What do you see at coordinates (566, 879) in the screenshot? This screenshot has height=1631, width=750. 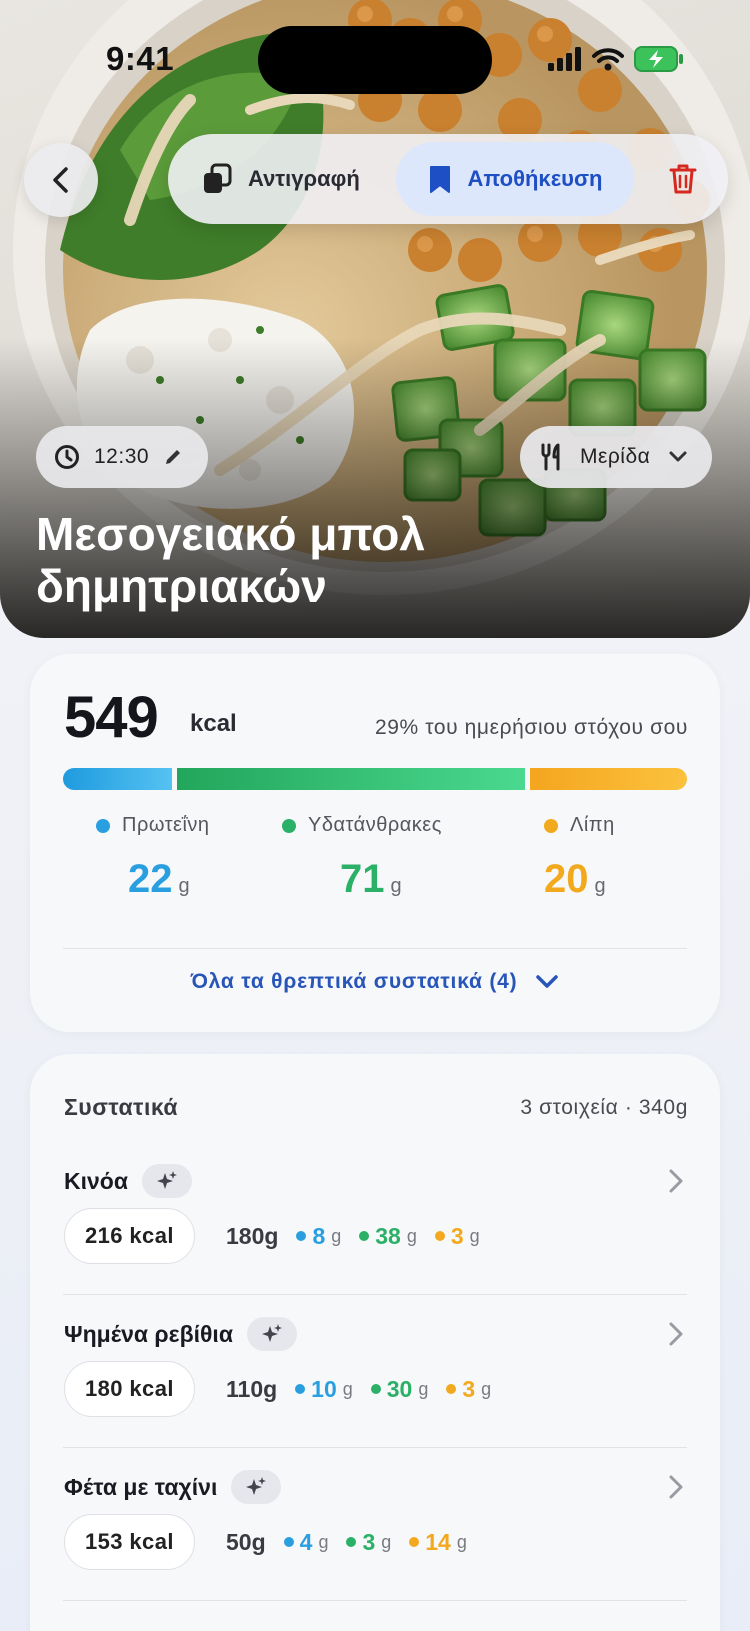 I see `macro-value: 20` at bounding box center [566, 879].